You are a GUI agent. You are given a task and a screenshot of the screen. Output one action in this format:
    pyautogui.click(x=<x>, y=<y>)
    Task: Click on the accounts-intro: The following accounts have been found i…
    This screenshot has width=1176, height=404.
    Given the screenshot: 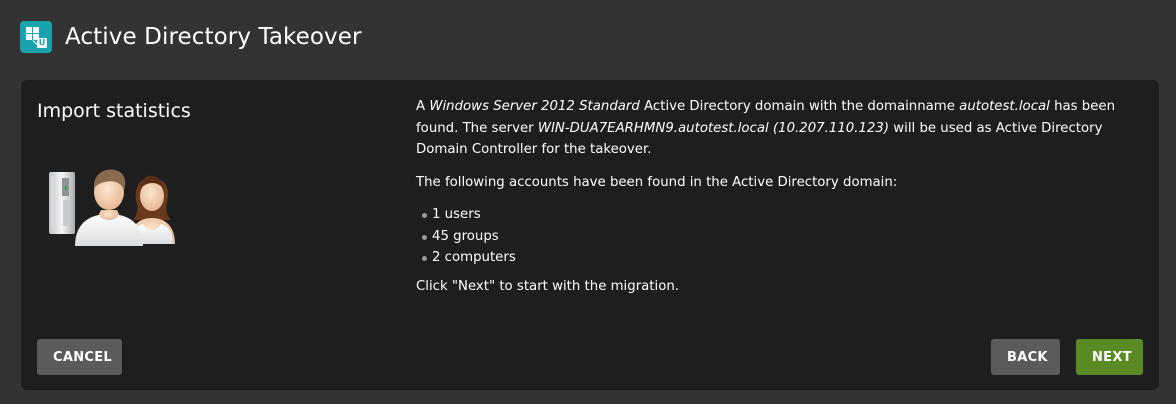 What is the action you would take?
    pyautogui.click(x=657, y=182)
    